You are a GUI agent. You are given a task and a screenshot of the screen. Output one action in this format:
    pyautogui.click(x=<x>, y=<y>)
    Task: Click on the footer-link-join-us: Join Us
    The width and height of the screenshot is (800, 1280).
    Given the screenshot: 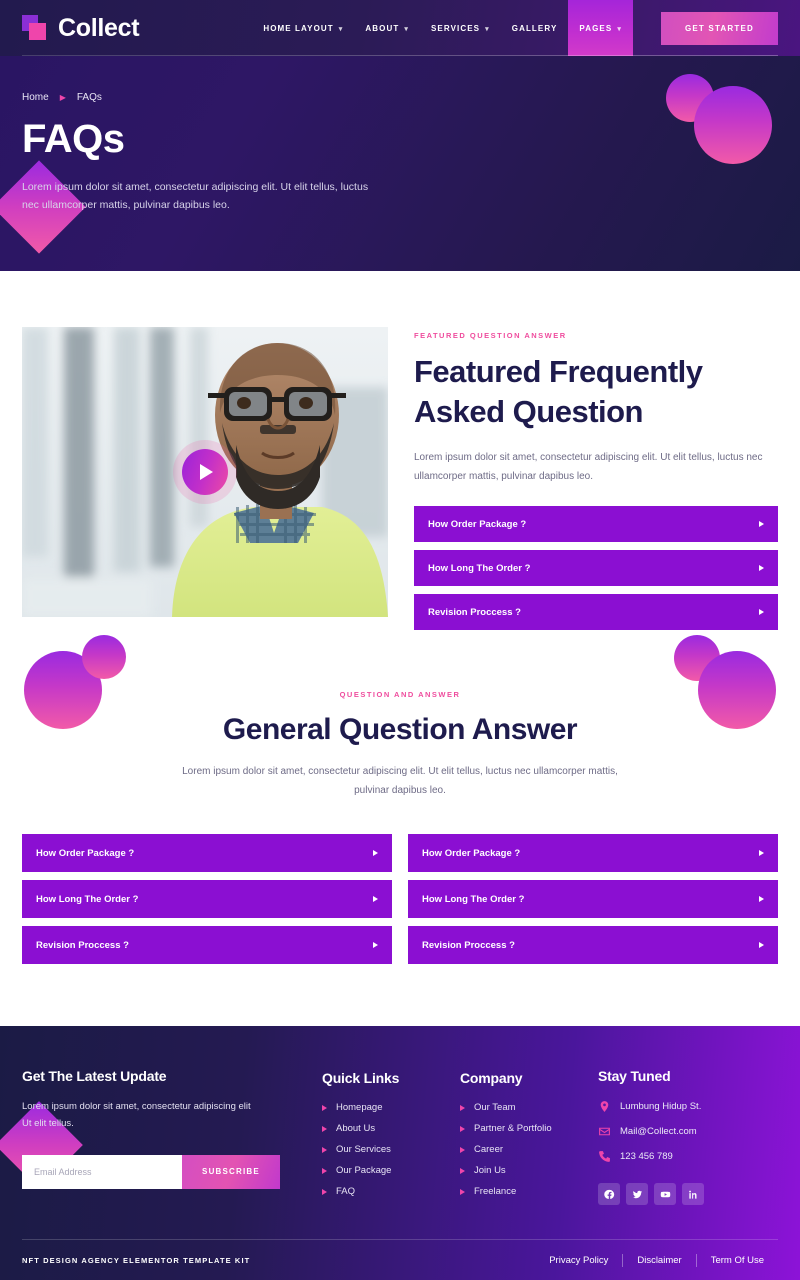 What is the action you would take?
    pyautogui.click(x=524, y=1170)
    